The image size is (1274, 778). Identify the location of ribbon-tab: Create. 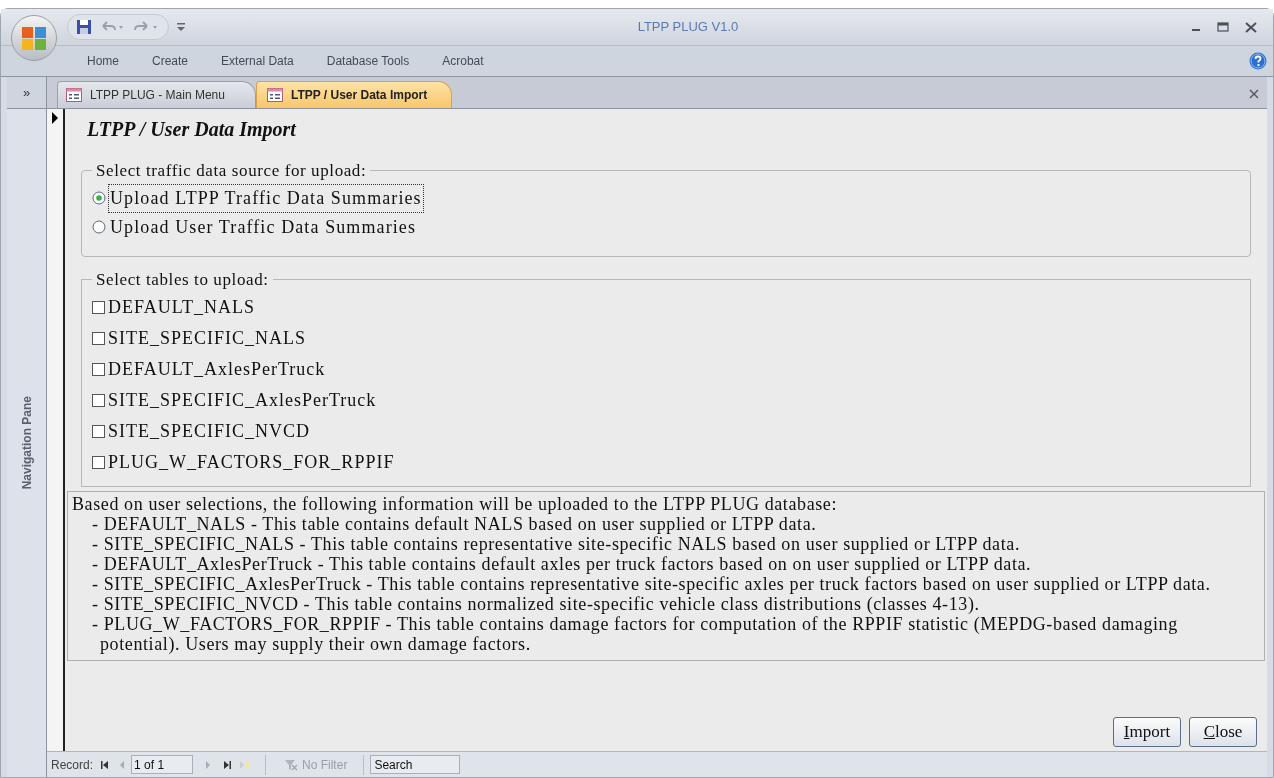
(170, 61).